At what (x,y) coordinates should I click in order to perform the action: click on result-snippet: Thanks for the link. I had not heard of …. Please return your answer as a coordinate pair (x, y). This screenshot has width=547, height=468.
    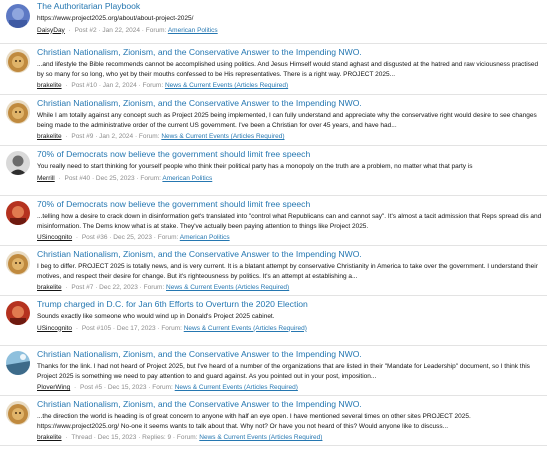
    Looking at the image, I should click on (283, 371).